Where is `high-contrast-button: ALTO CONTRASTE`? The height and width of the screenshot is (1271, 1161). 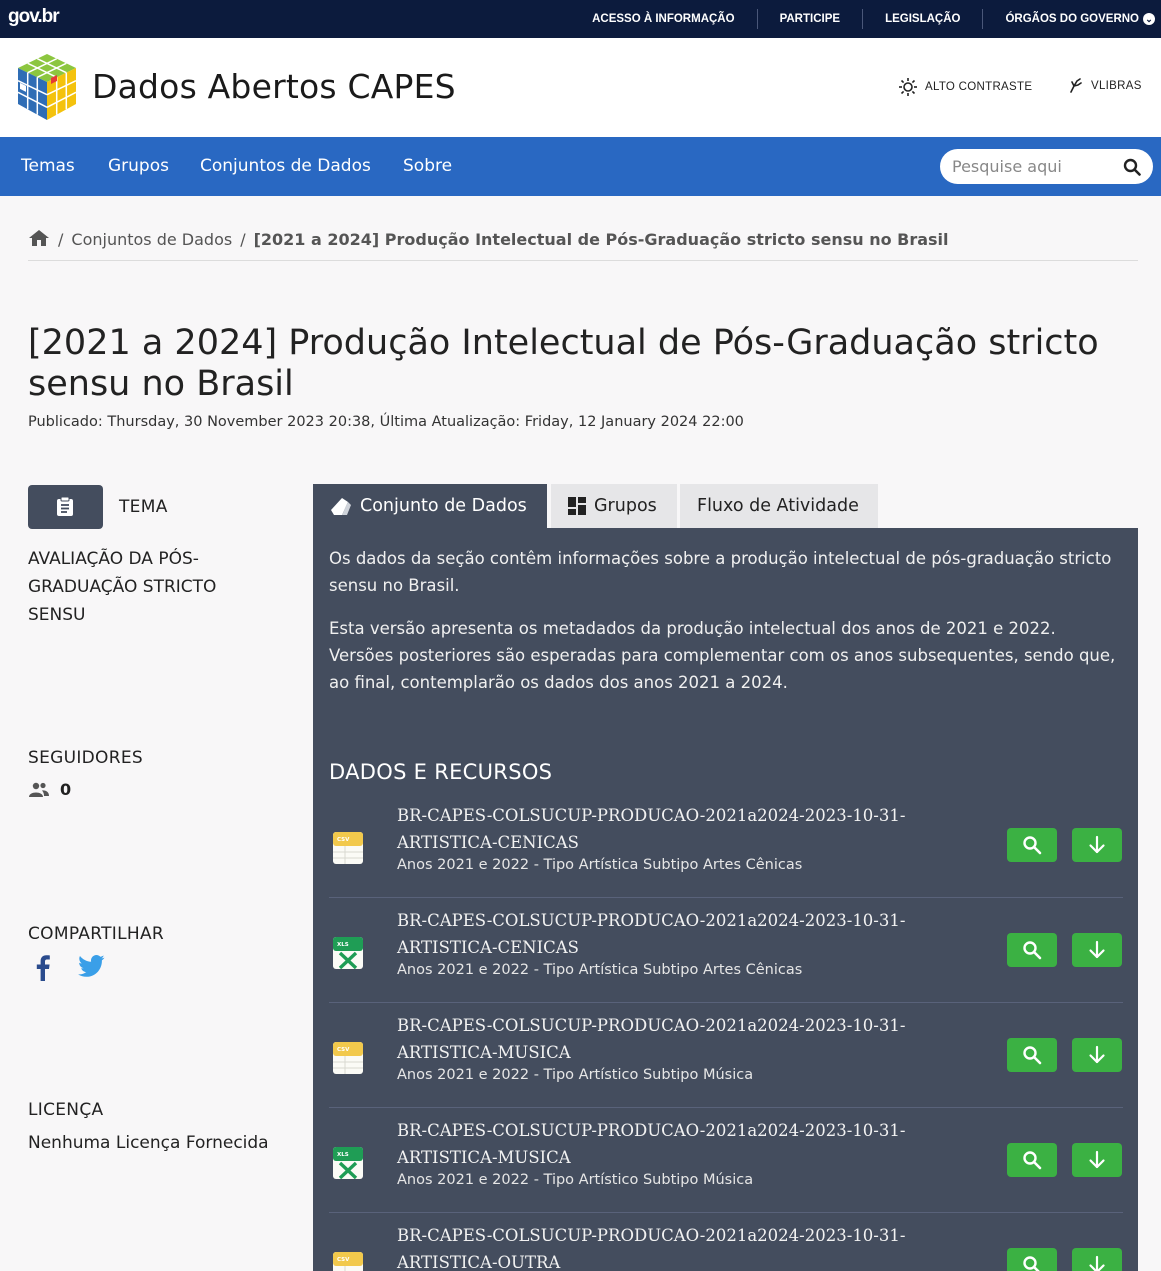
high-contrast-button: ALTO CONTRASTE is located at coordinates (965, 87).